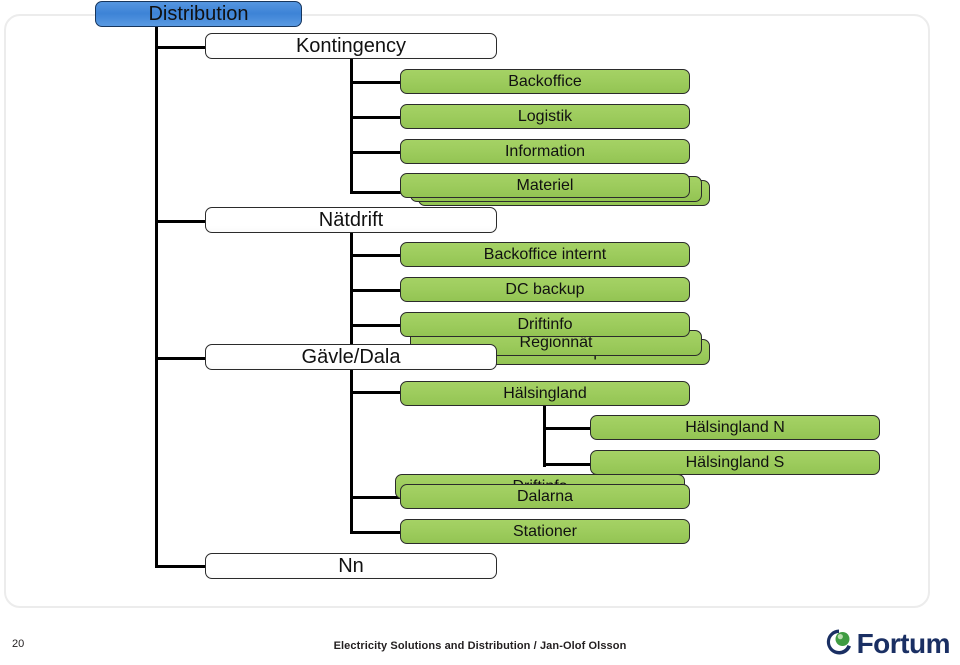 This screenshot has height=665, width=960. I want to click on node-label: Information, so click(545, 151).